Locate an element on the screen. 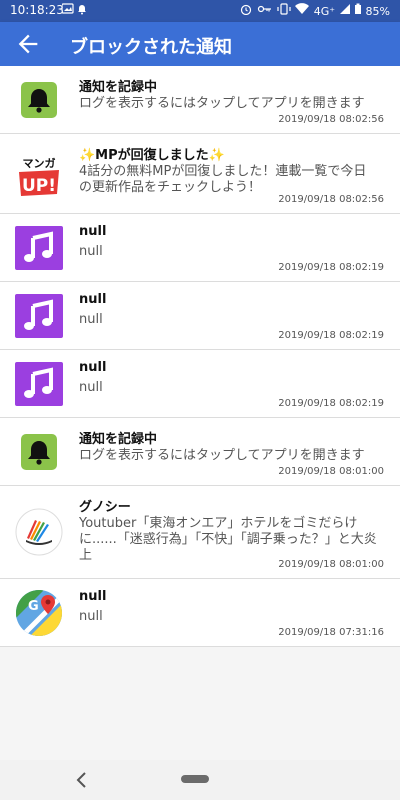 The image size is (400, 800). status-right-group: 4G⁺ 85% is located at coordinates (314, 10).